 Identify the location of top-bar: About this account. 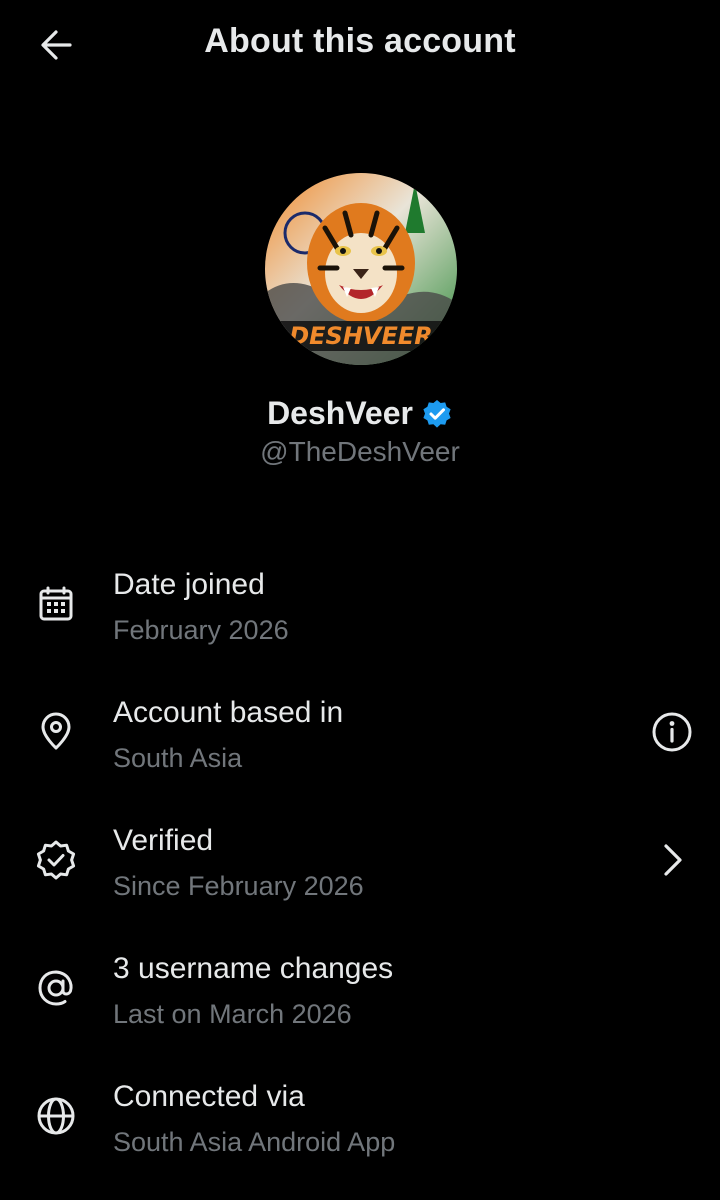
(360, 46).